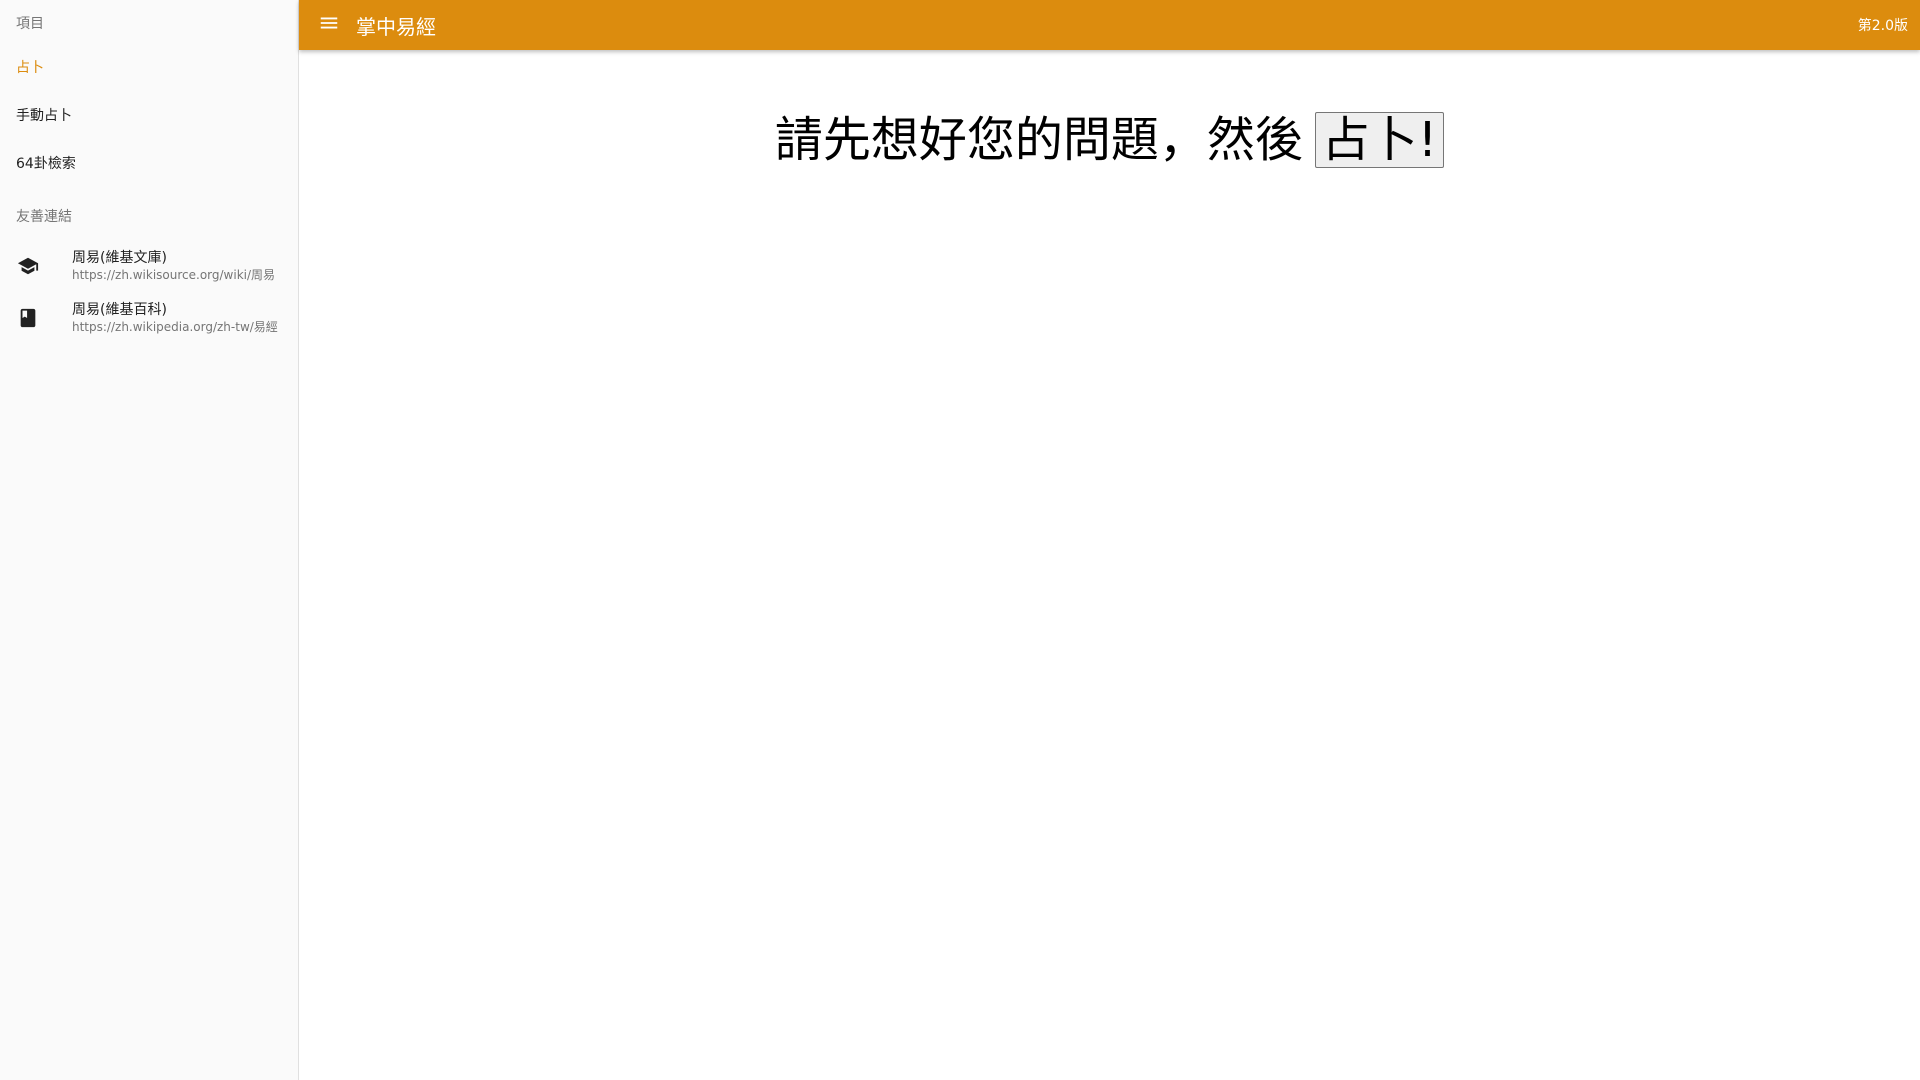 The height and width of the screenshot is (1080, 1920). What do you see at coordinates (119, 257) in the screenshot?
I see `link-title: 周易(維基文庫)` at bounding box center [119, 257].